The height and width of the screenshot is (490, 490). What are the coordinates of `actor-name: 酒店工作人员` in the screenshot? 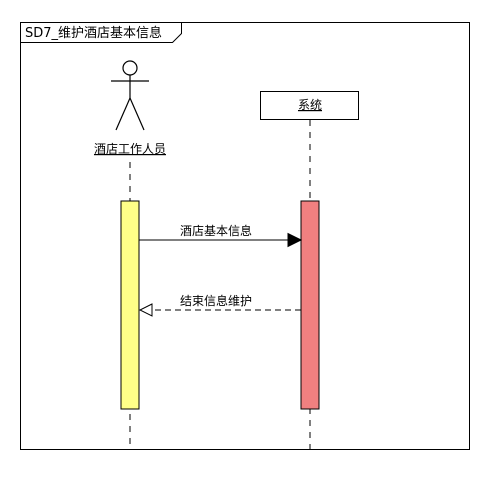 It's located at (130, 149).